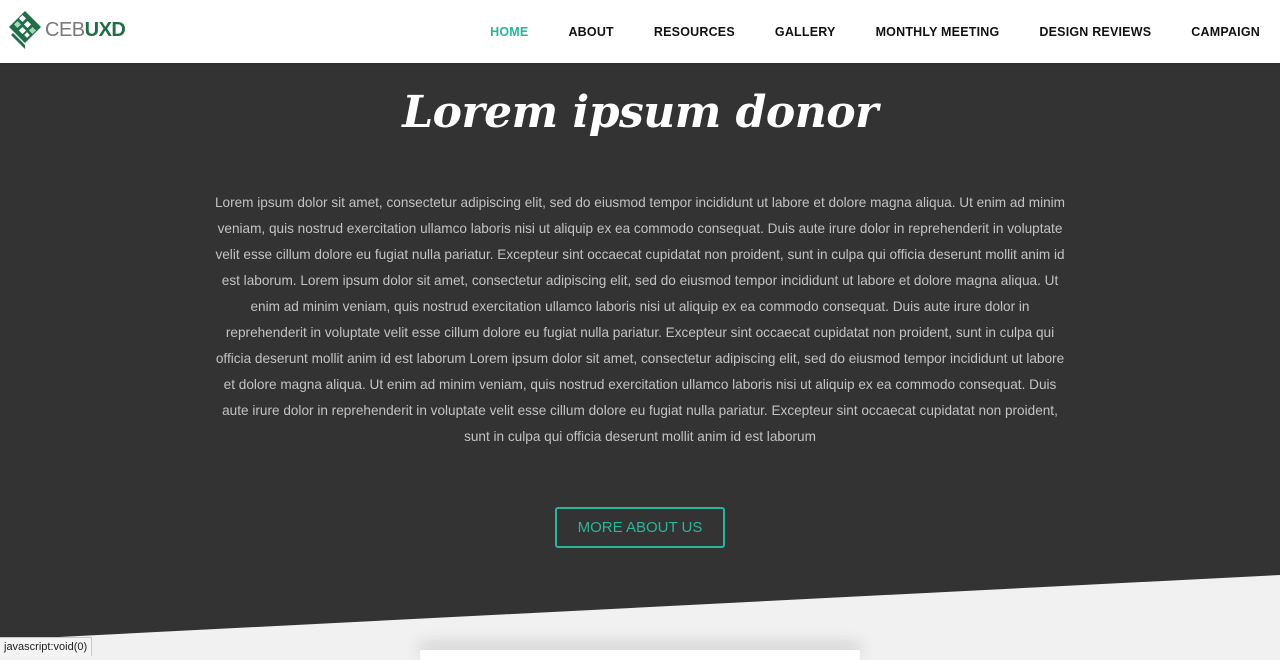 The height and width of the screenshot is (660, 1280). I want to click on site-logo: CEBUXD, so click(67, 30).